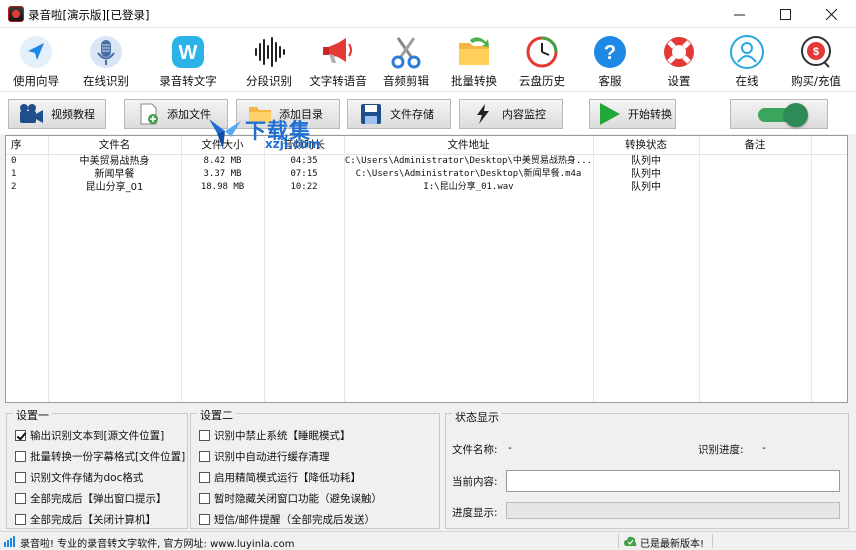 The height and width of the screenshot is (550, 856). What do you see at coordinates (785, 14) in the screenshot?
I see `maximize-button` at bounding box center [785, 14].